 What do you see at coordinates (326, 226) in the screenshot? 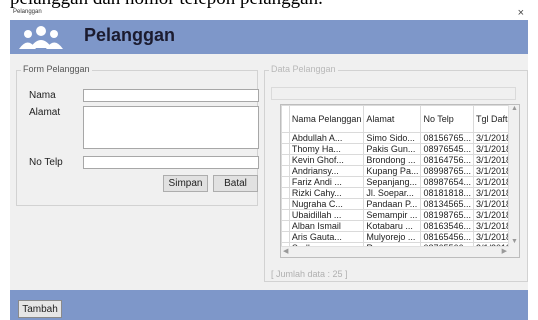
I see `table-cell: Alban Ismail` at bounding box center [326, 226].